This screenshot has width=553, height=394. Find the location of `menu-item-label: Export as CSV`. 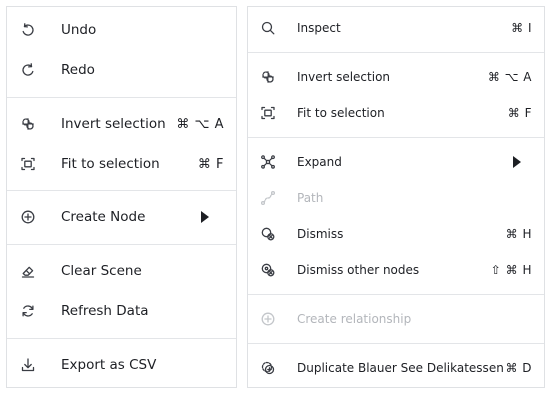

menu-item-label: Export as CSV is located at coordinates (109, 365).